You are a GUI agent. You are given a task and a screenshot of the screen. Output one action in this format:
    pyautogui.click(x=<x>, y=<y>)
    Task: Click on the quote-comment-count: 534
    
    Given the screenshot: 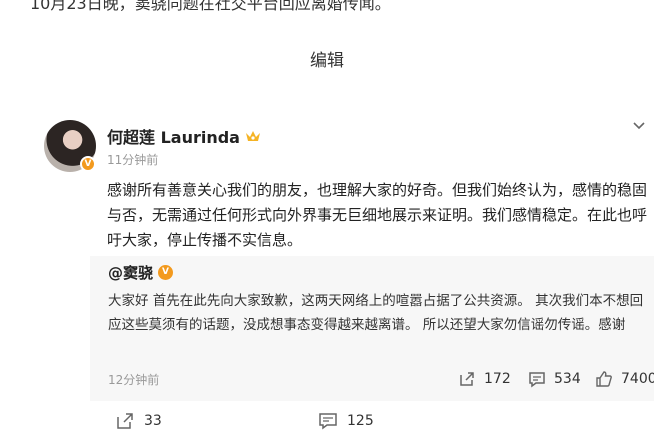 What is the action you would take?
    pyautogui.click(x=567, y=379)
    